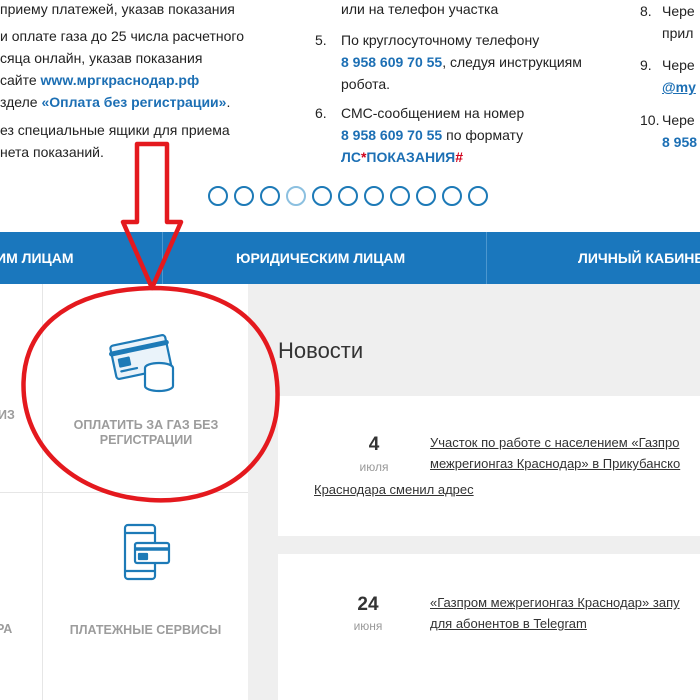 This screenshot has width=700, height=700. Describe the element at coordinates (145, 596) in the screenshot. I see `payment-services-tile: Платежные сервисы` at that location.